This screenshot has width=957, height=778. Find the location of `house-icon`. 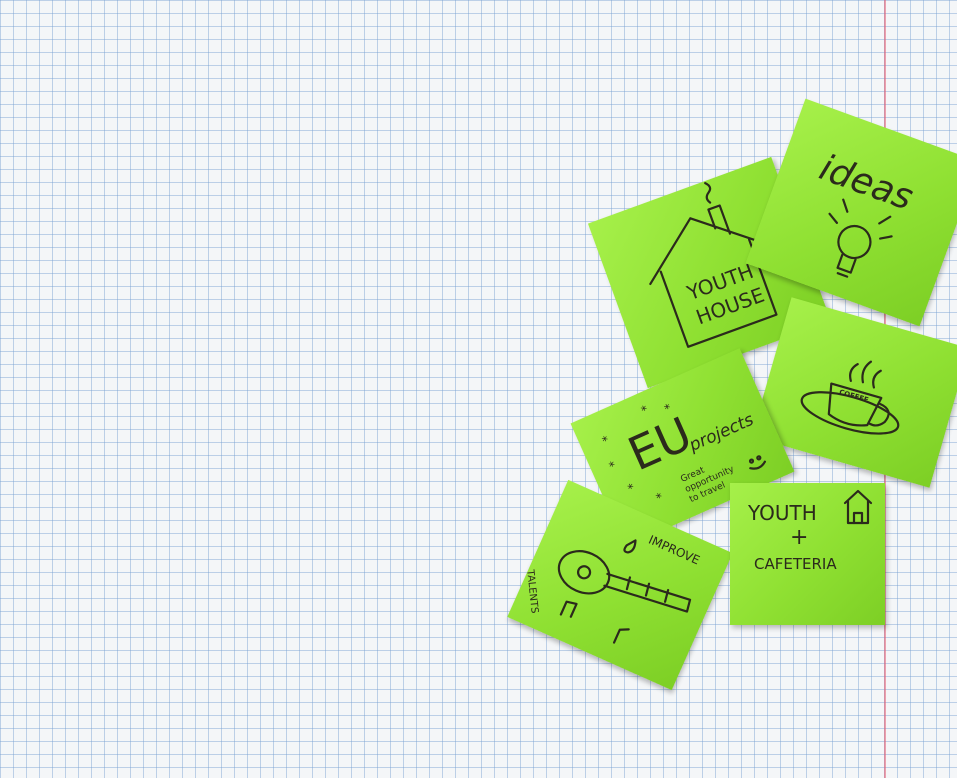

house-icon is located at coordinates (858, 507).